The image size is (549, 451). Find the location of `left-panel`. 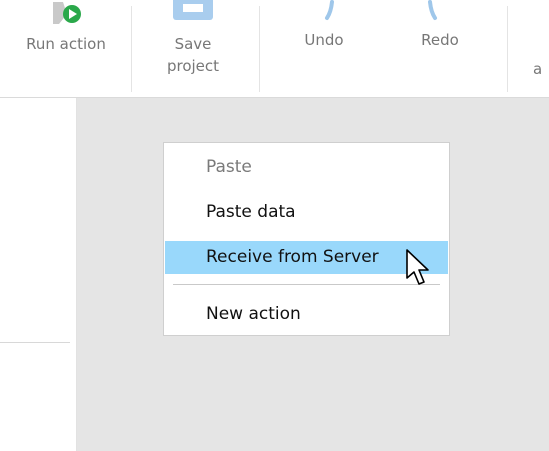

left-panel is located at coordinates (38, 274).